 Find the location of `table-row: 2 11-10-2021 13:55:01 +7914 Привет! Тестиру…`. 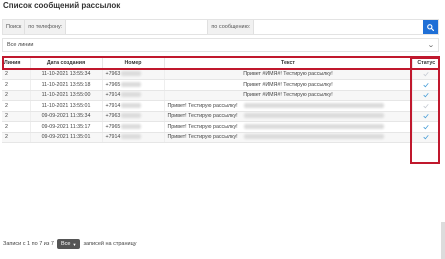

table-row: 2 11-10-2021 13:55:01 +7914 Привет! Тестиру… is located at coordinates (221, 106).